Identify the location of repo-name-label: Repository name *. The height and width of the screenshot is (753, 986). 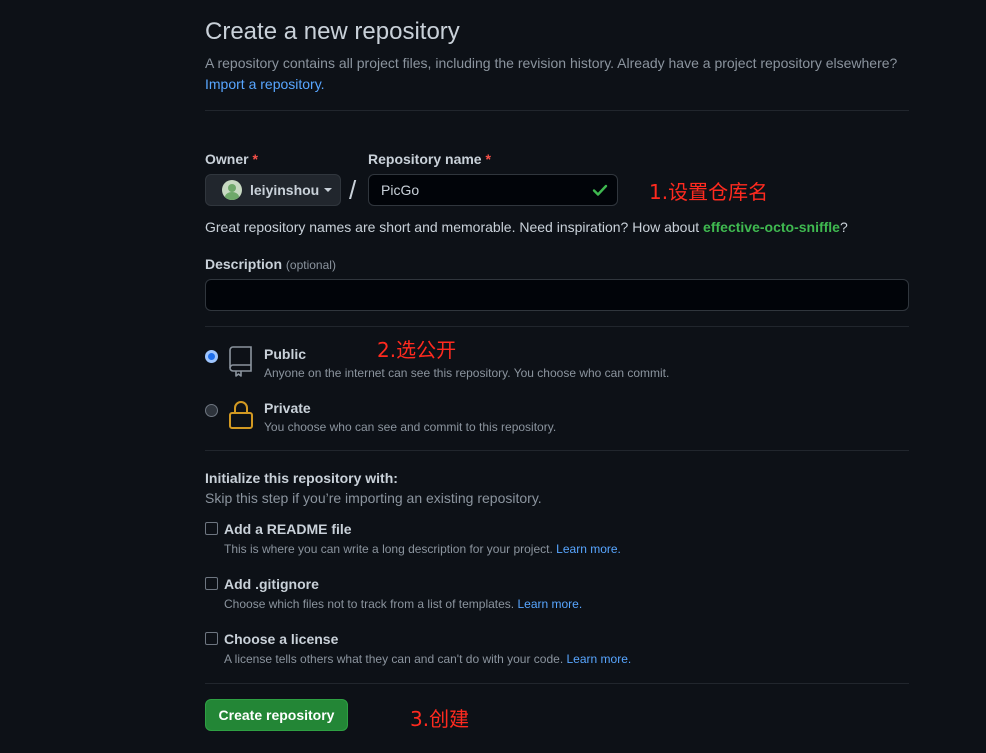
(429, 159).